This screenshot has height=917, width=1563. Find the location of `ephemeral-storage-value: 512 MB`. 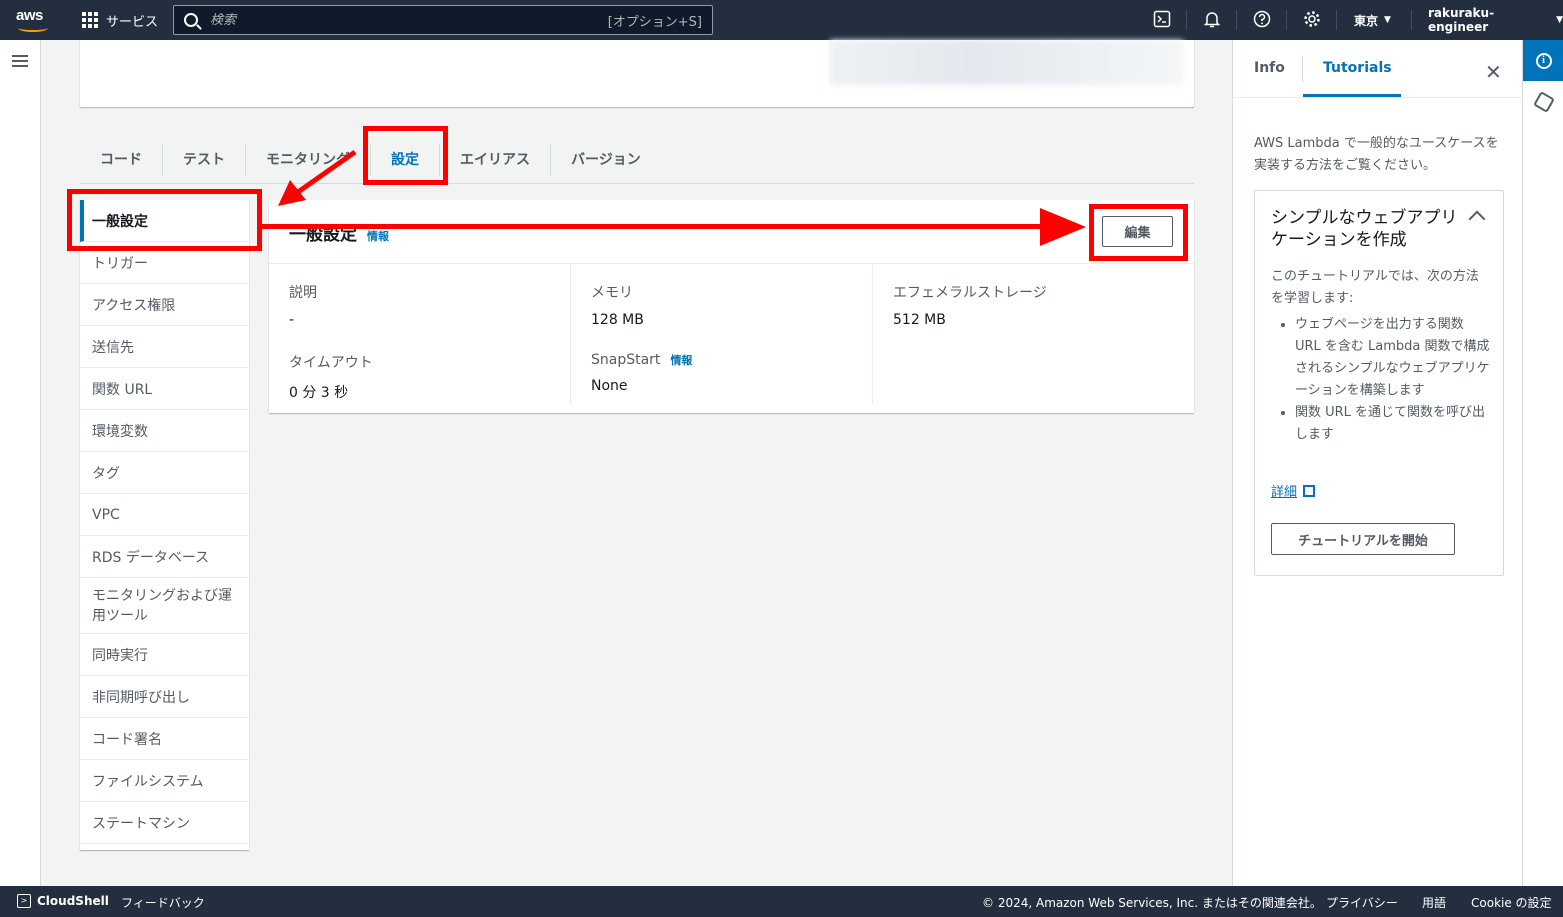

ephemeral-storage-value: 512 MB is located at coordinates (919, 320).